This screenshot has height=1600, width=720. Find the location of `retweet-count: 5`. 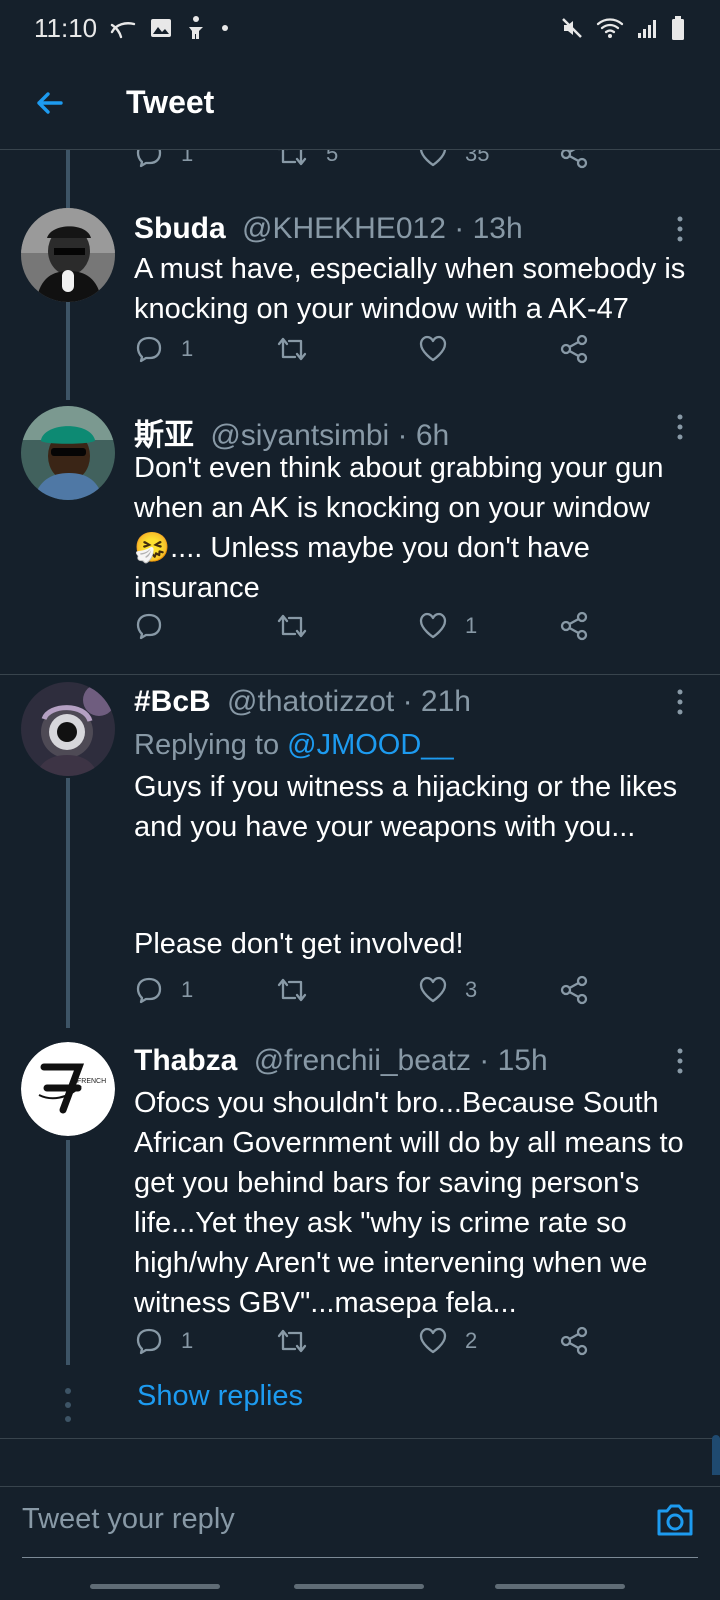

retweet-count: 5 is located at coordinates (332, 158).